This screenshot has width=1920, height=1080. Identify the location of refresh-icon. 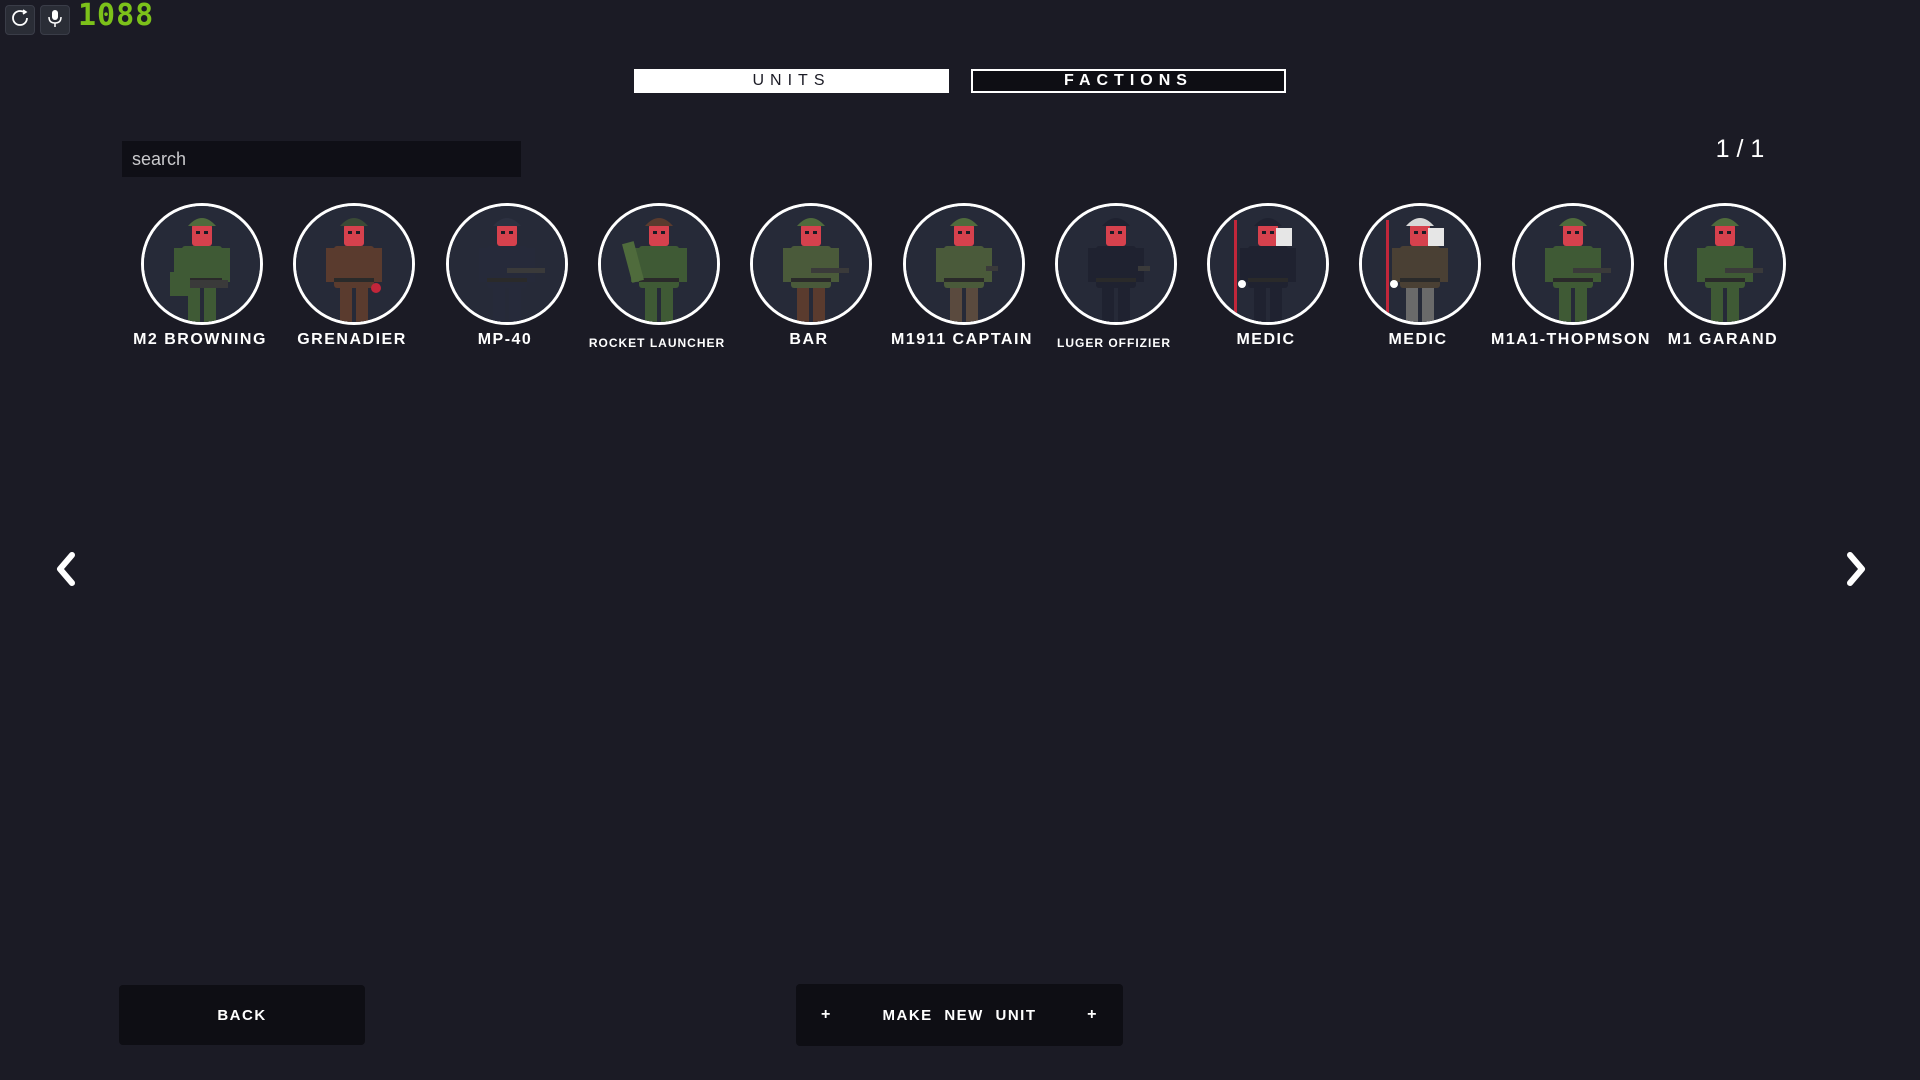
(20, 20).